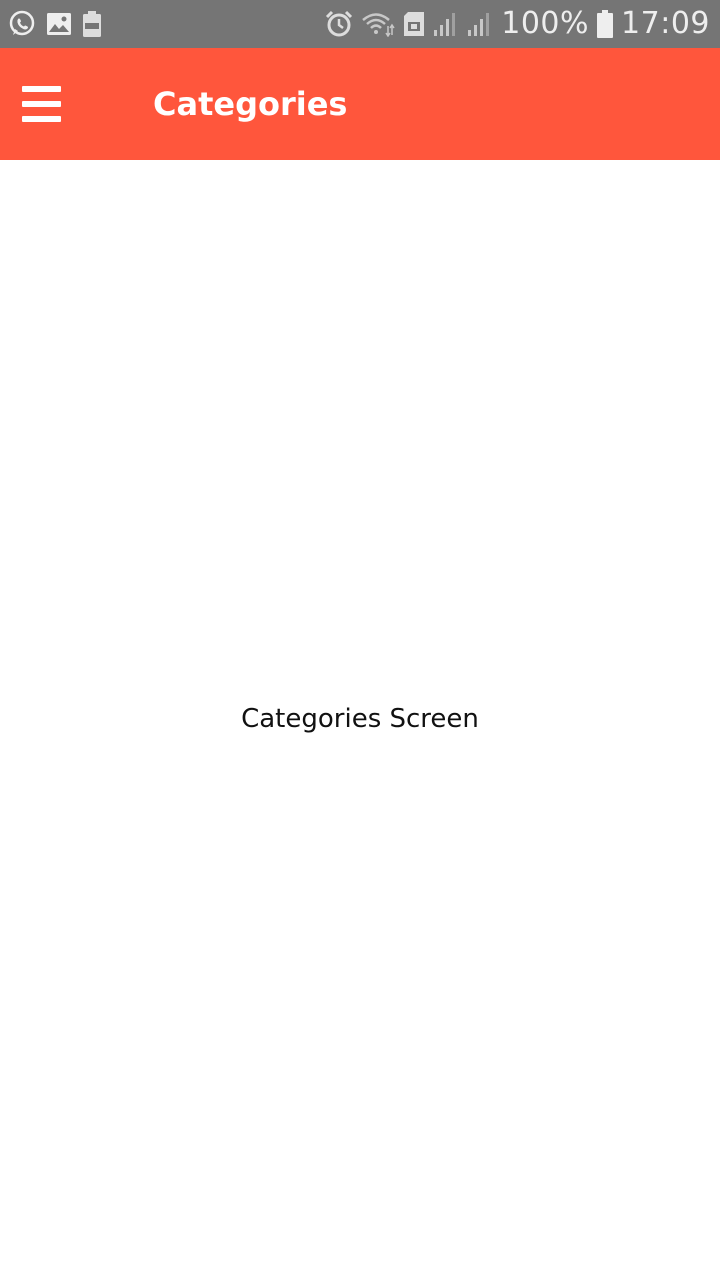  What do you see at coordinates (360, 104) in the screenshot?
I see `app-bar: Categories` at bounding box center [360, 104].